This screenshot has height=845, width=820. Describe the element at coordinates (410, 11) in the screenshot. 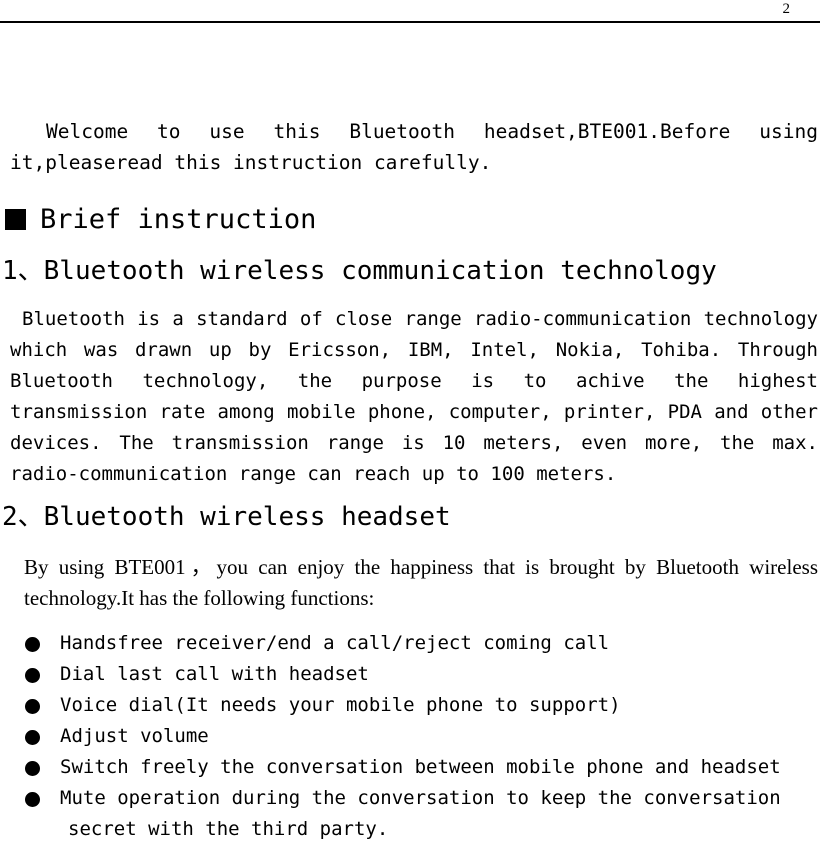

I see `page-header: 2` at that location.